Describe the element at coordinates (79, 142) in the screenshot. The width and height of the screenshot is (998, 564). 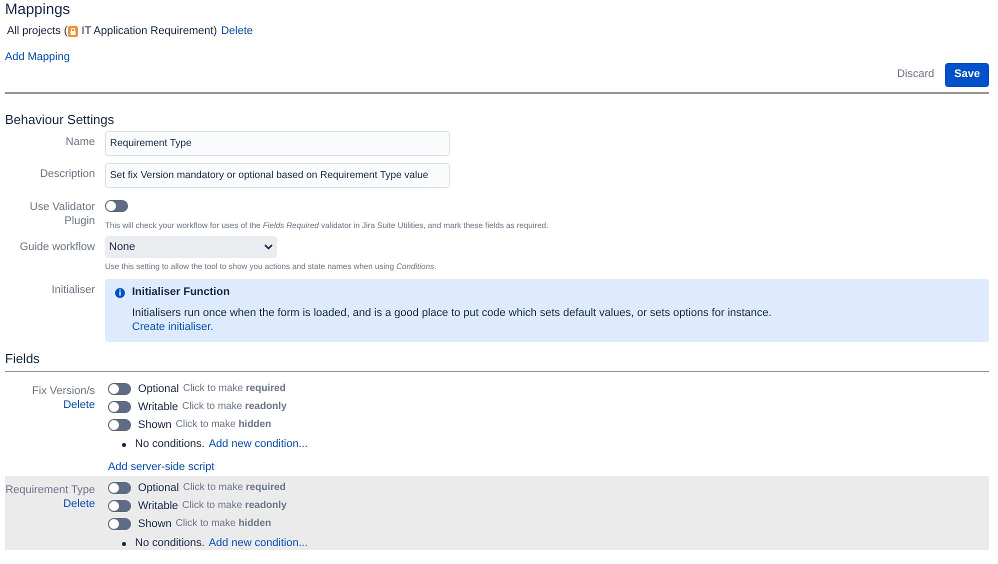
I see `field-label: Name` at that location.